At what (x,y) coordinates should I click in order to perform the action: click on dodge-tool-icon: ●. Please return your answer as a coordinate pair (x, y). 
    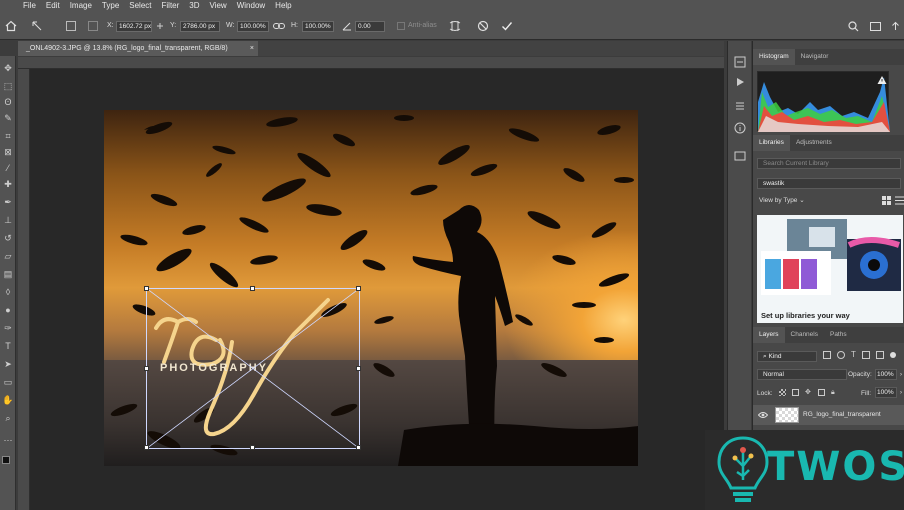
    Looking at the image, I should click on (8, 310).